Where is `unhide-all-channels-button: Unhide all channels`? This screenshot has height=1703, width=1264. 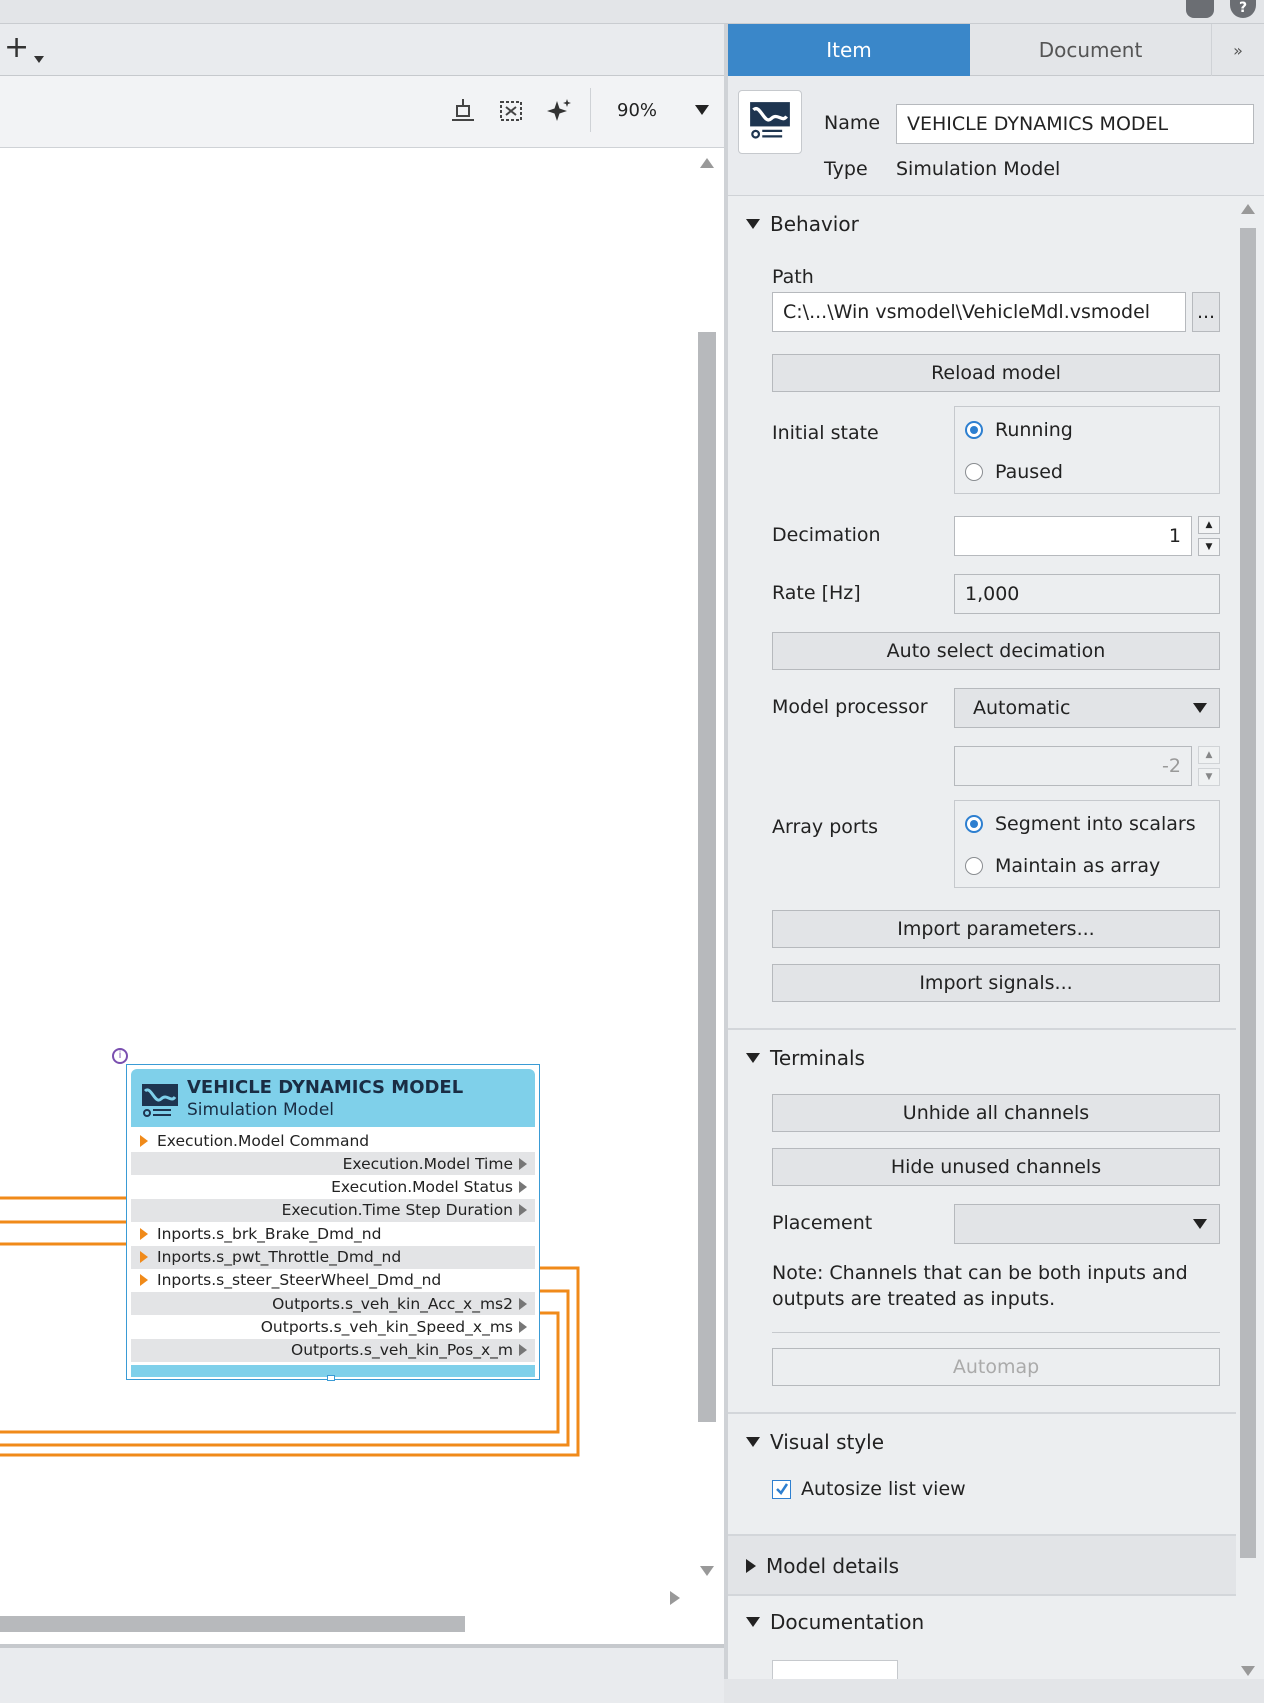 unhide-all-channels-button: Unhide all channels is located at coordinates (996, 1113).